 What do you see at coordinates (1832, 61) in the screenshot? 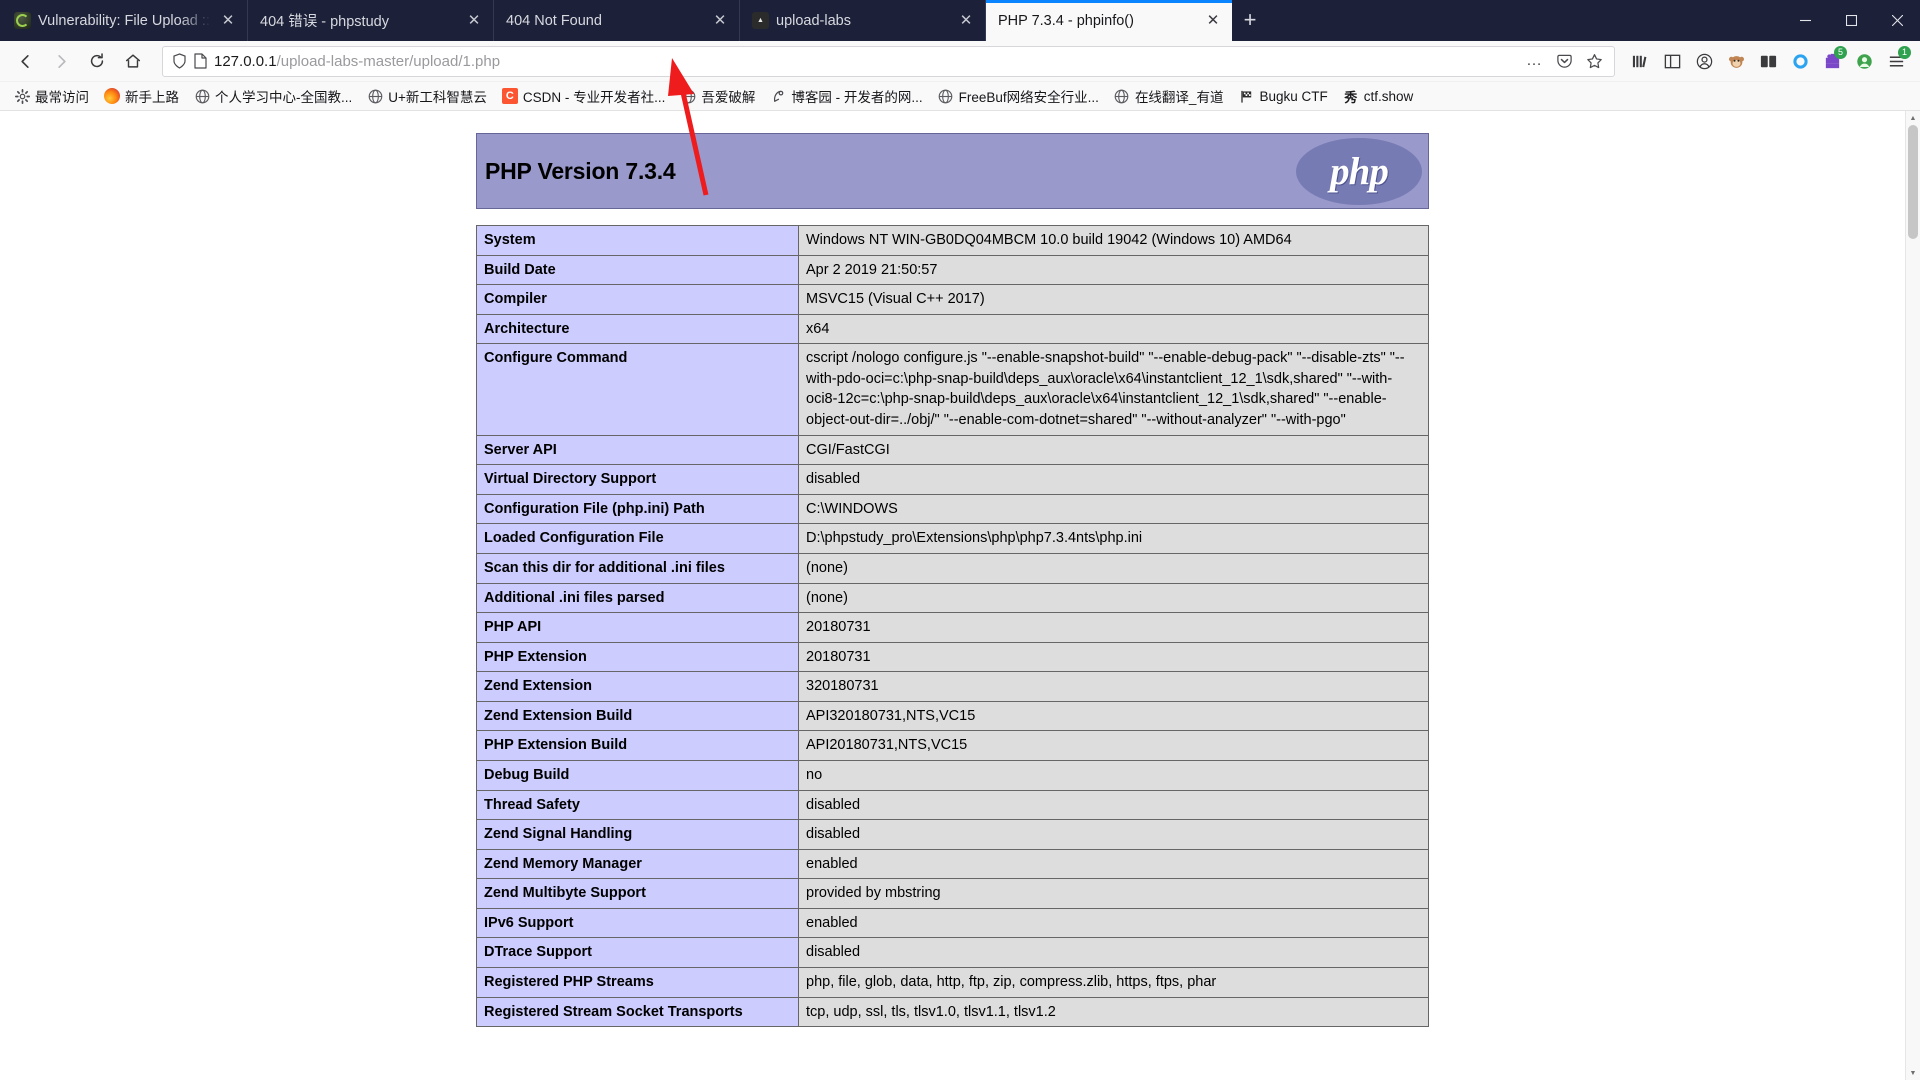
I see `puzzle-icon: 5` at bounding box center [1832, 61].